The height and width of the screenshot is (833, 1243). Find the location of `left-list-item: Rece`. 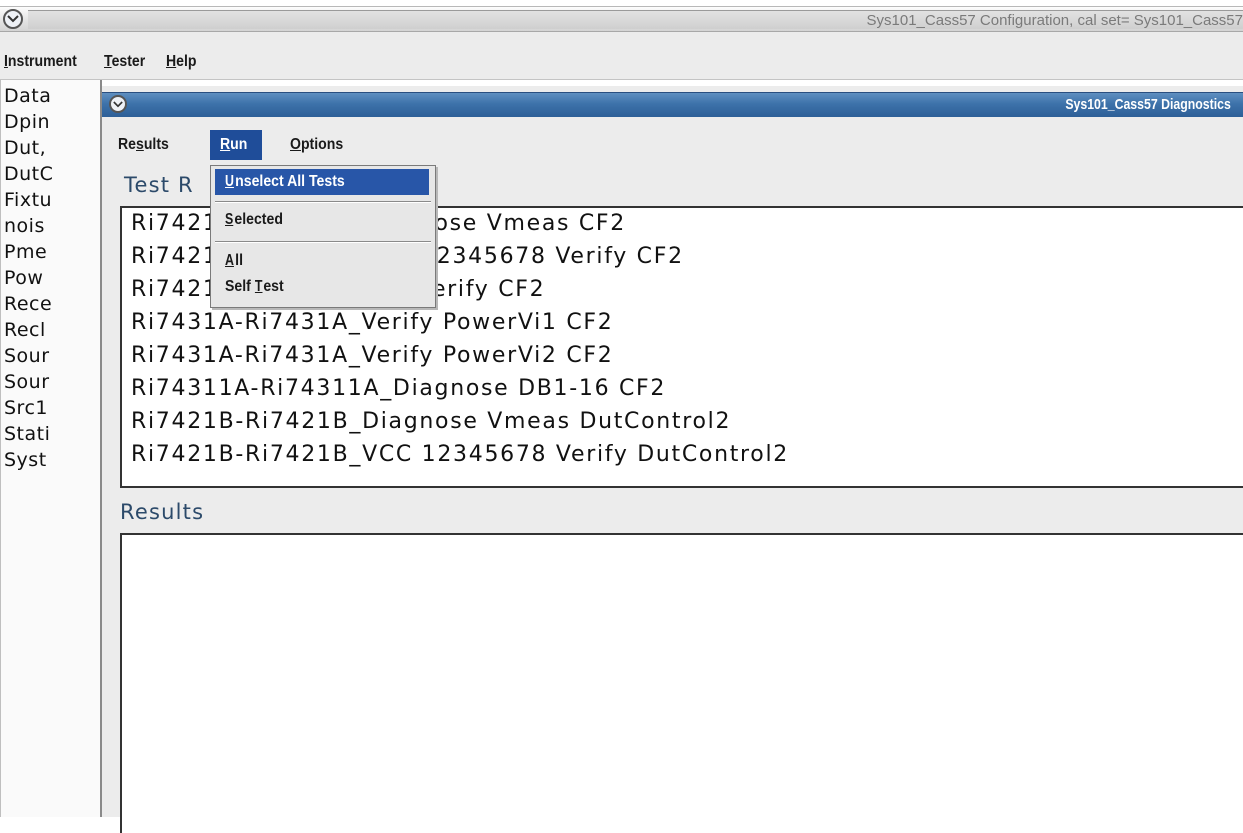

left-list-item: Rece is located at coordinates (28, 304).